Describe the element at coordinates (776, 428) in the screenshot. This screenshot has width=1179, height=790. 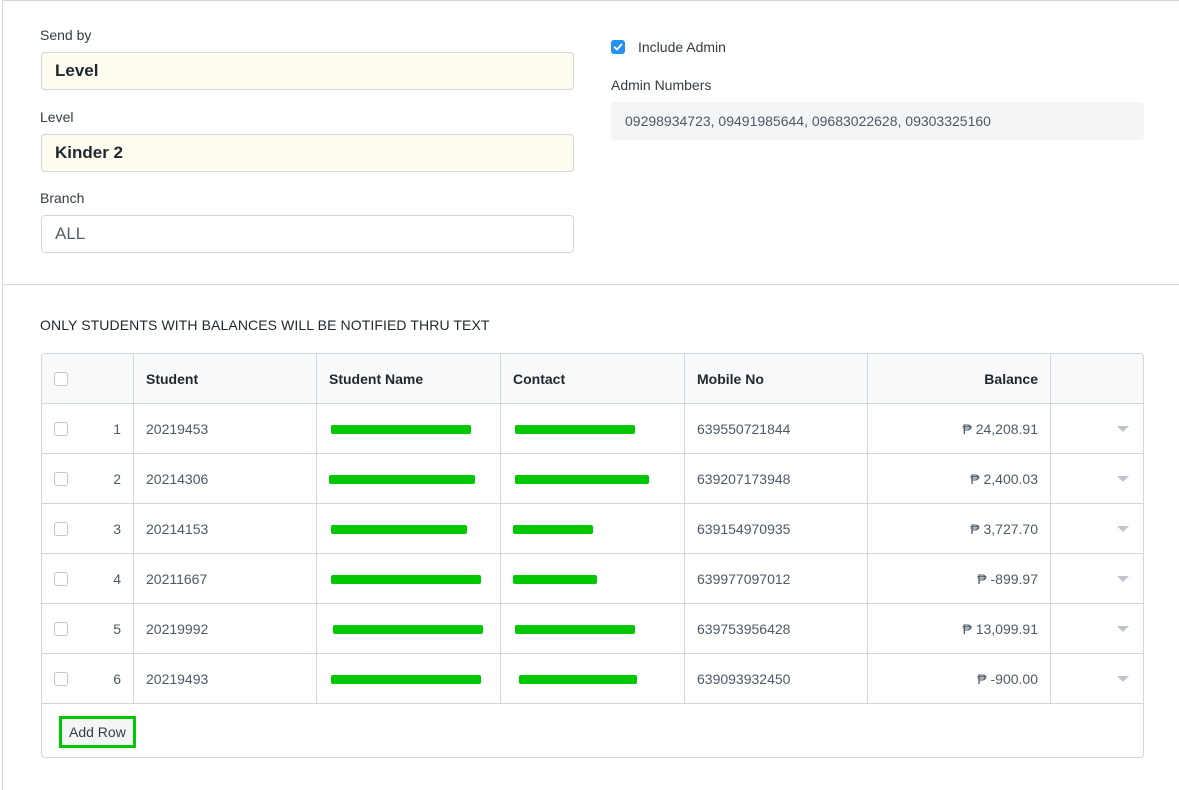
I see `mobile-cell: 639550721844` at that location.